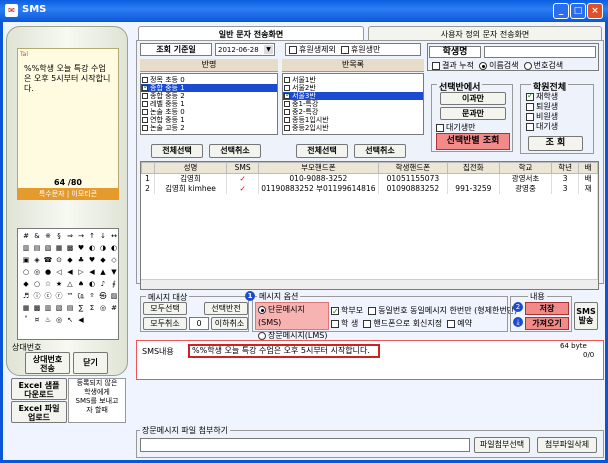 The image size is (608, 463). Describe the element at coordinates (555, 143) in the screenshot. I see `status-search-button: 조 회` at that location.